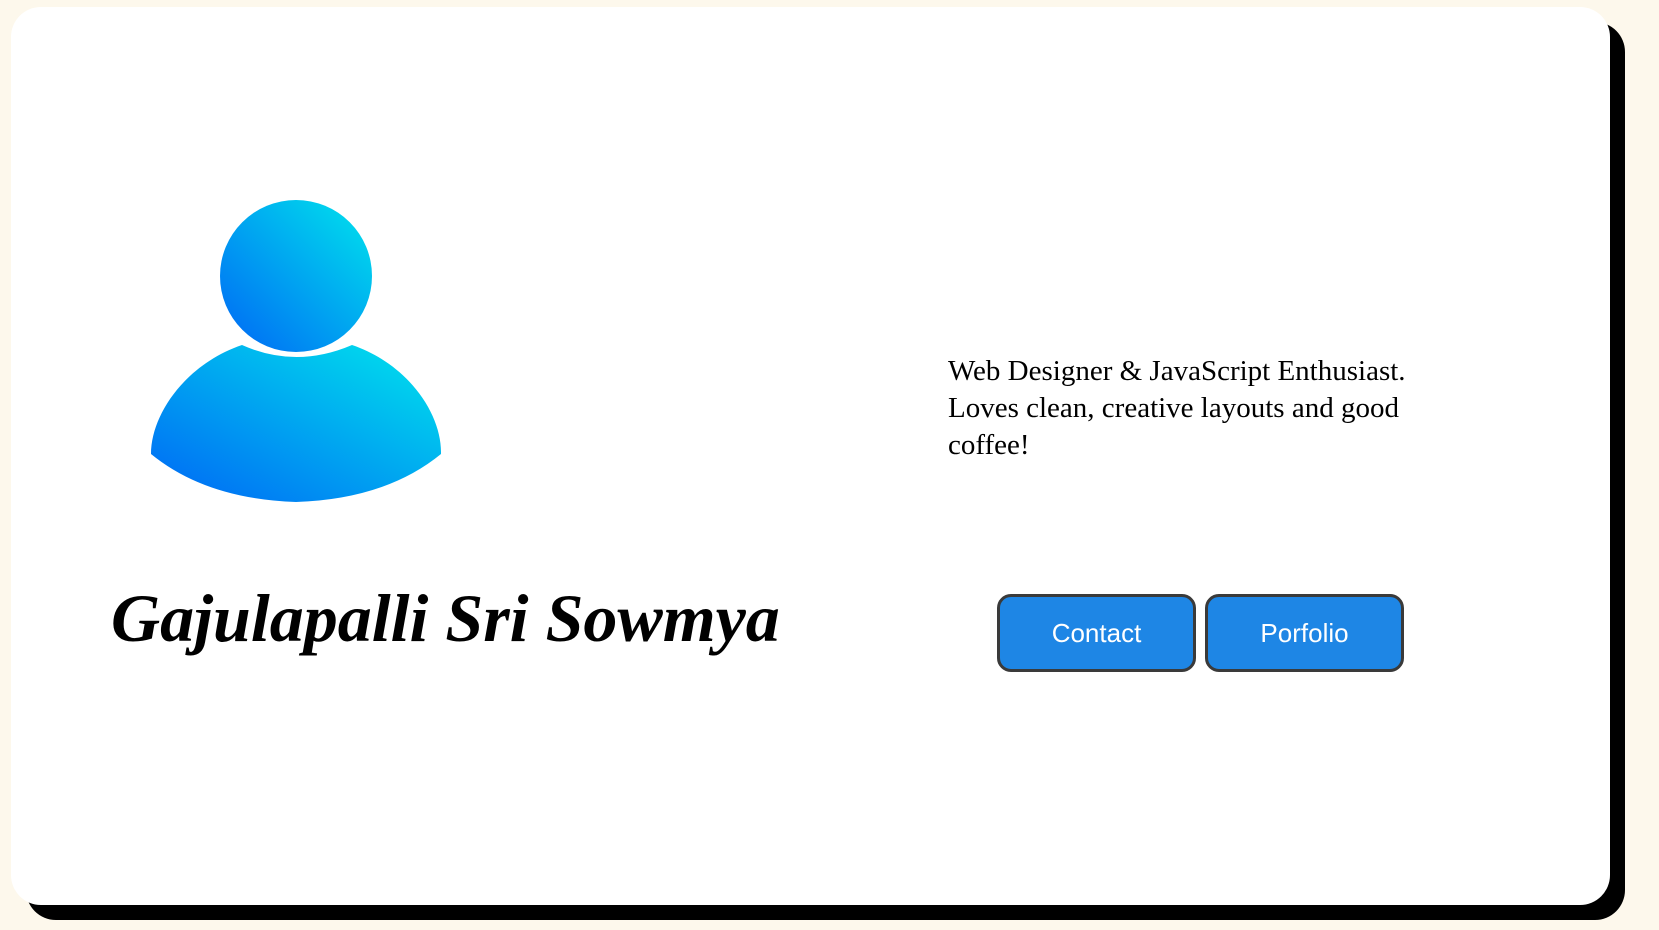 The width and height of the screenshot is (1659, 930). Describe the element at coordinates (1096, 633) in the screenshot. I see `contact-button: Contact` at that location.